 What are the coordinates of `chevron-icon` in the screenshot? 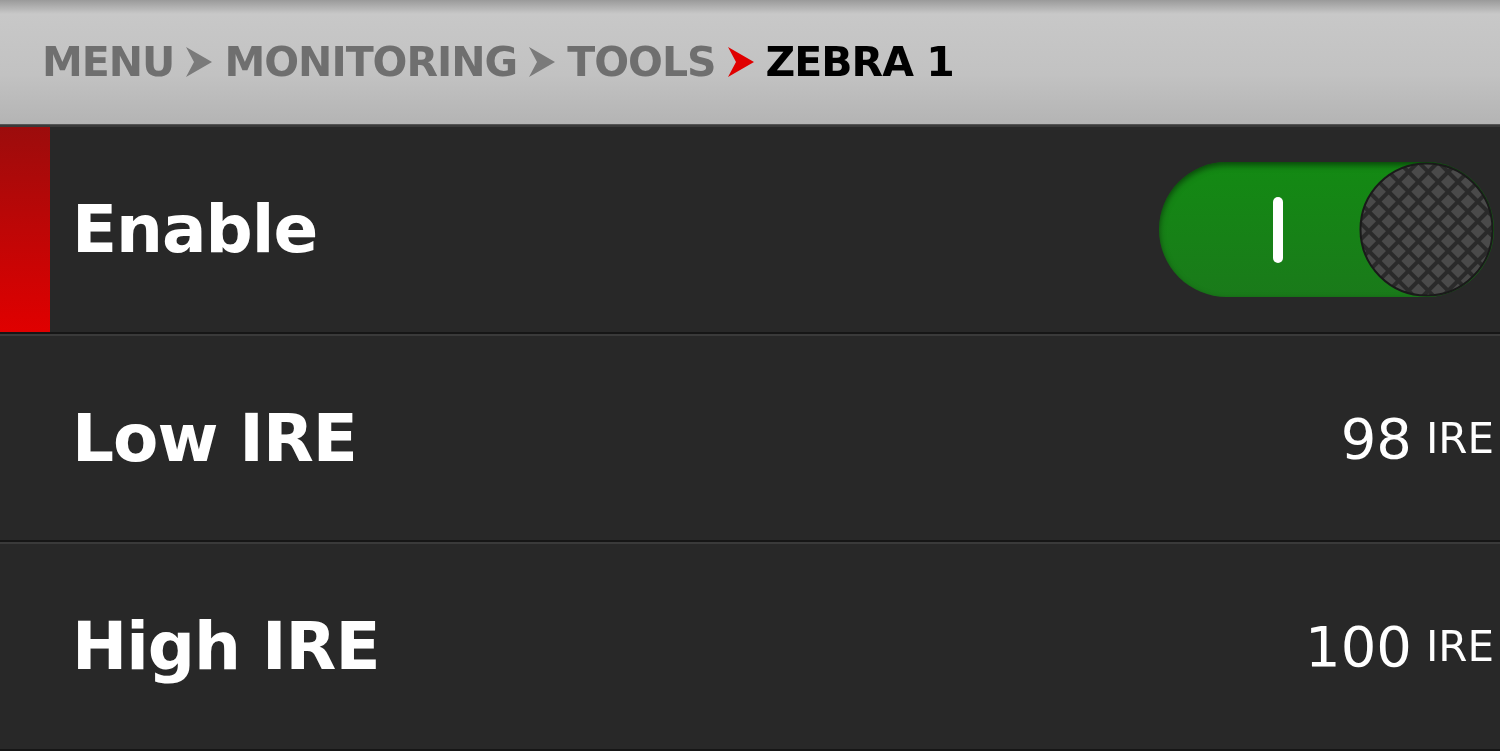 It's located at (740, 62).